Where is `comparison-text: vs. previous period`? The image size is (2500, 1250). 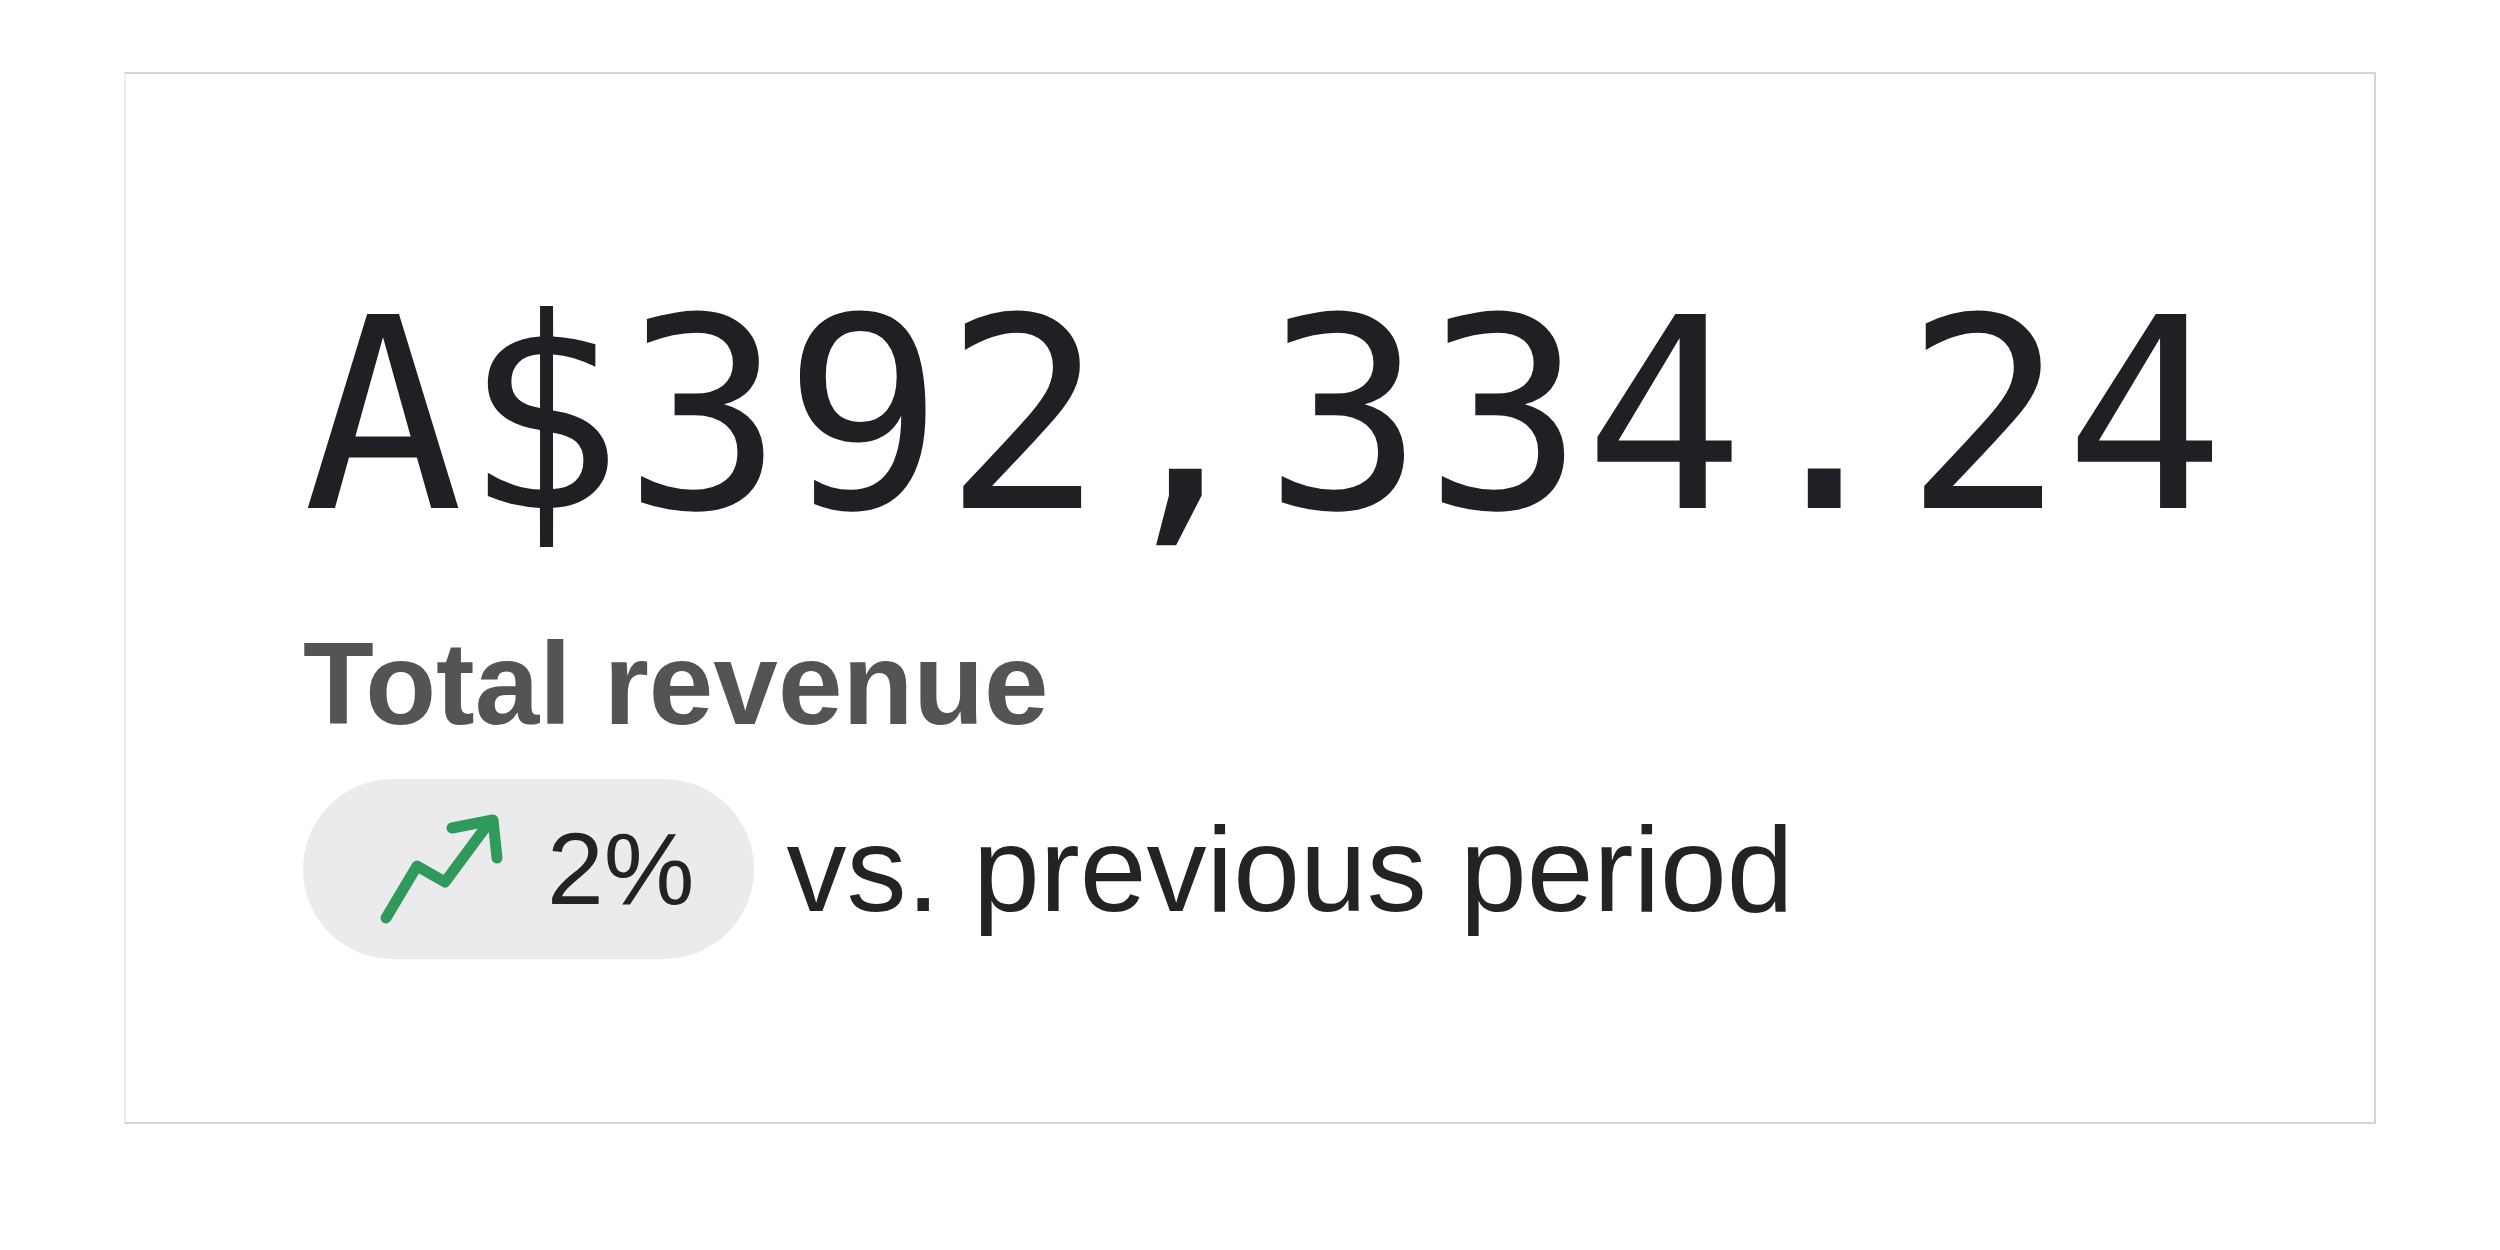
comparison-text: vs. previous period is located at coordinates (1290, 869).